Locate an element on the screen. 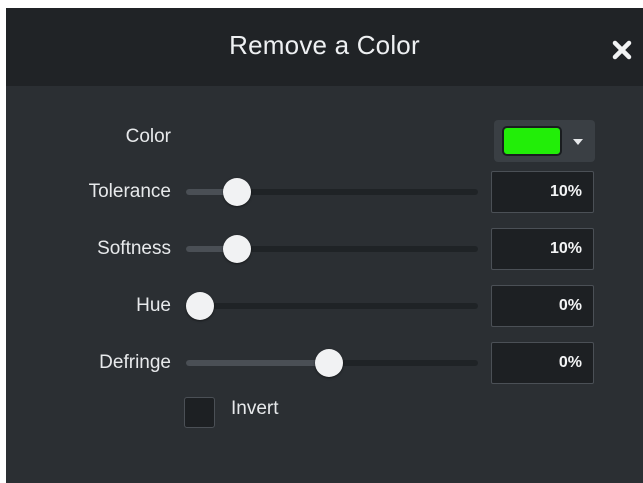  defringe-slider is located at coordinates (332, 363).